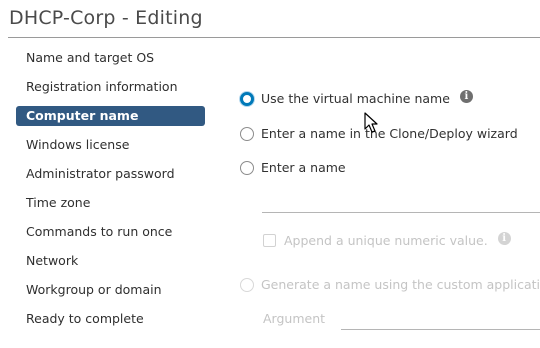 The width and height of the screenshot is (540, 348). Describe the element at coordinates (247, 284) in the screenshot. I see `radio-generate-custom` at that location.